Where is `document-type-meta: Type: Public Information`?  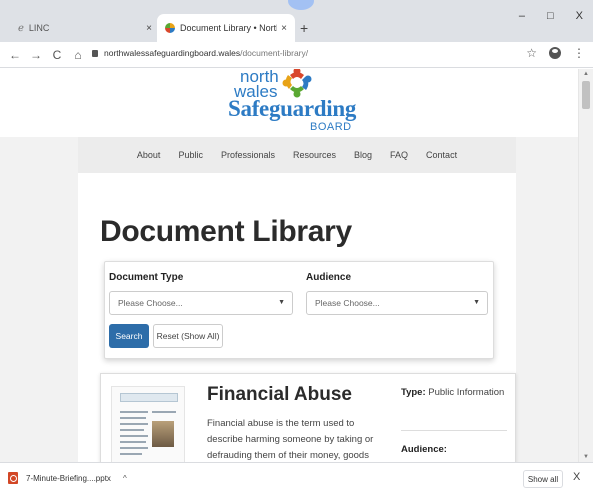
document-type-meta: Type: Public Information is located at coordinates (454, 392).